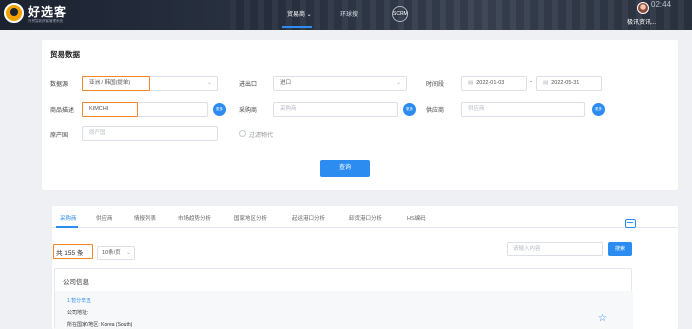 The width and height of the screenshot is (692, 329). Describe the element at coordinates (416, 218) in the screenshot. I see `tab-hs-code: HS编码` at that location.